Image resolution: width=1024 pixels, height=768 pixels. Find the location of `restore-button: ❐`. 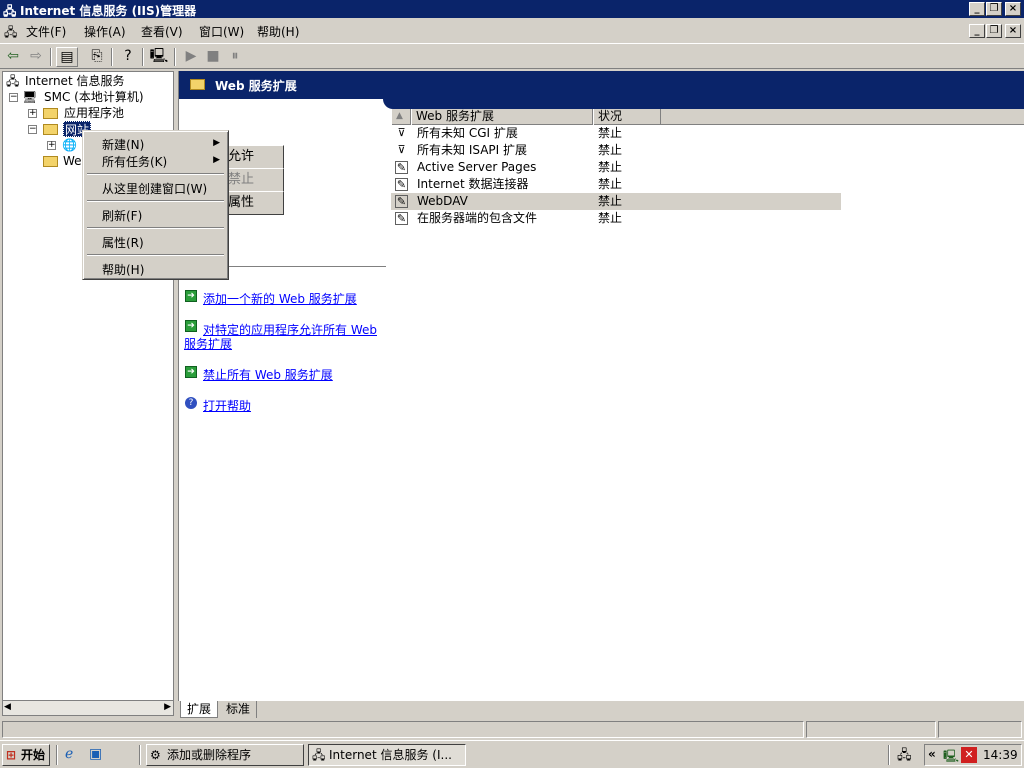

restore-button: ❐ is located at coordinates (994, 9).